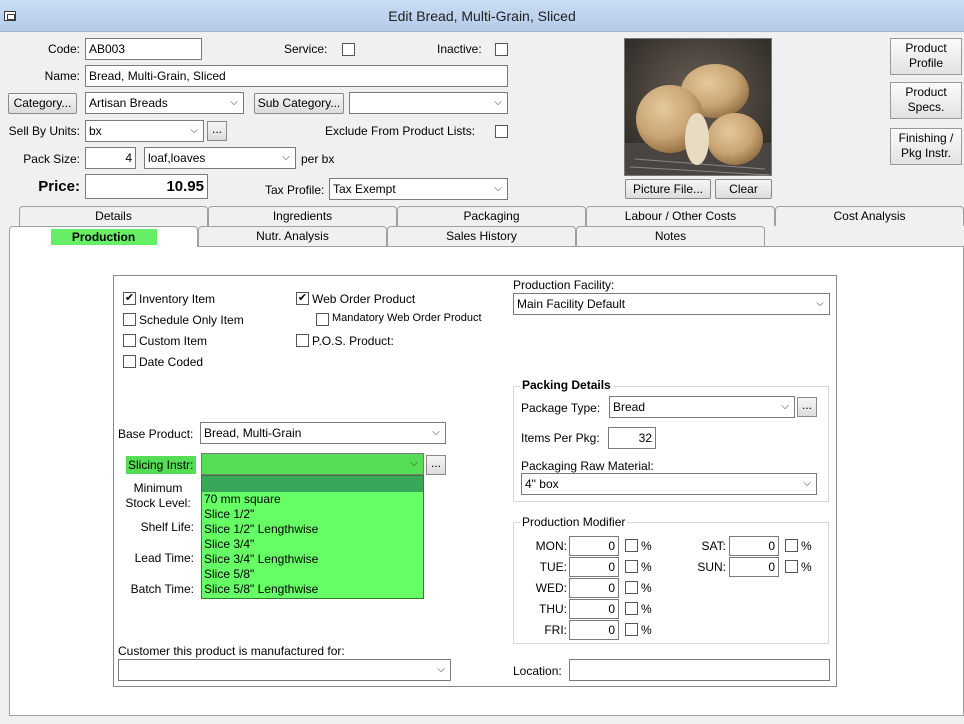 The width and height of the screenshot is (964, 724). Describe the element at coordinates (292, 236) in the screenshot. I see `tab-nutr-analysis: Nutr. Analysis` at that location.